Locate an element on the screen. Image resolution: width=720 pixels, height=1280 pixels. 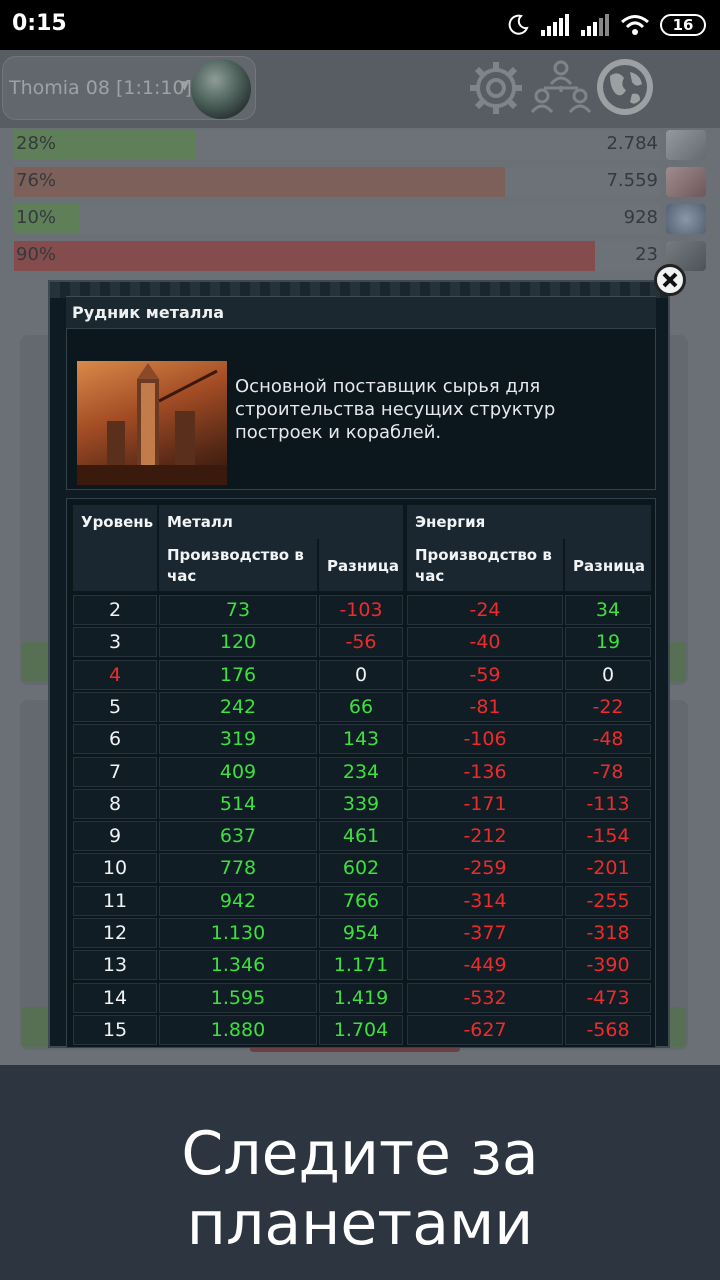
cell-metal-production: 1.130 is located at coordinates (238, 933).